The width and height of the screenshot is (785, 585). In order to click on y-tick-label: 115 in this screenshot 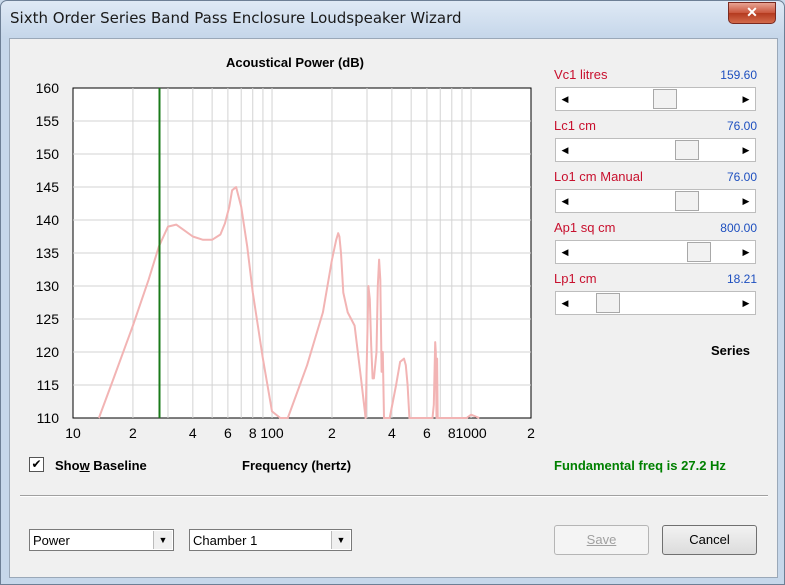, I will do `click(48, 385)`.